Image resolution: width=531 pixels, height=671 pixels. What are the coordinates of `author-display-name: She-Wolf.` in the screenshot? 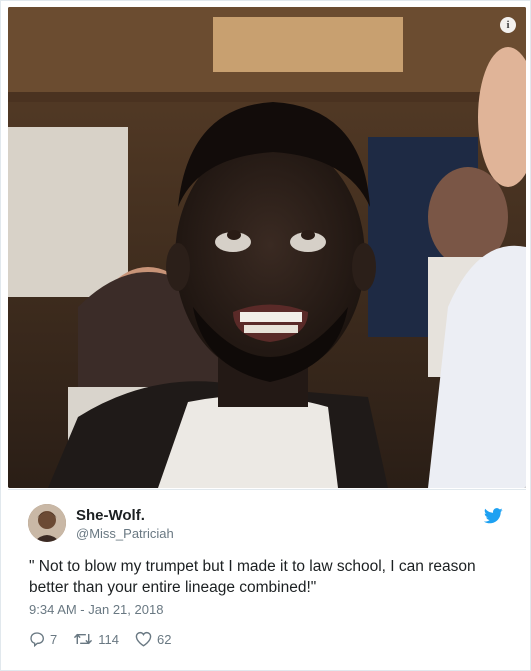 It's located at (110, 515).